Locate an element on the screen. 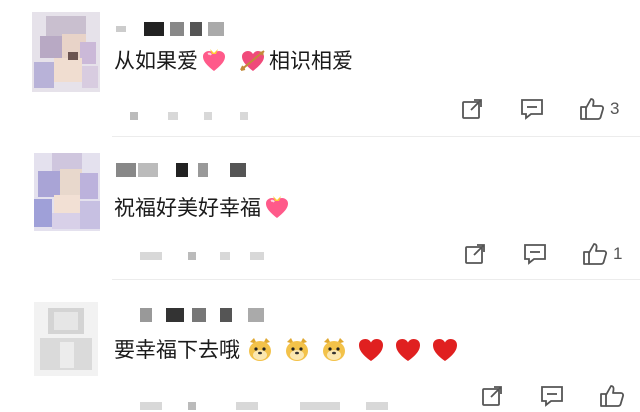 This screenshot has height=412, width=640. comment-actions is located at coordinates (552, 396).